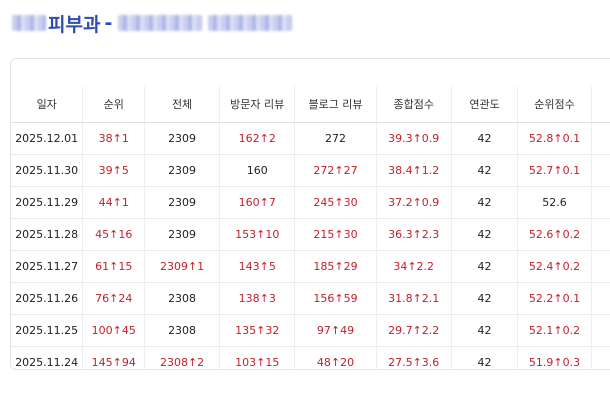 Image resolution: width=610 pixels, height=409 pixels. What do you see at coordinates (47, 202) in the screenshot?
I see `cell-date: 2025.11.29` at bounding box center [47, 202].